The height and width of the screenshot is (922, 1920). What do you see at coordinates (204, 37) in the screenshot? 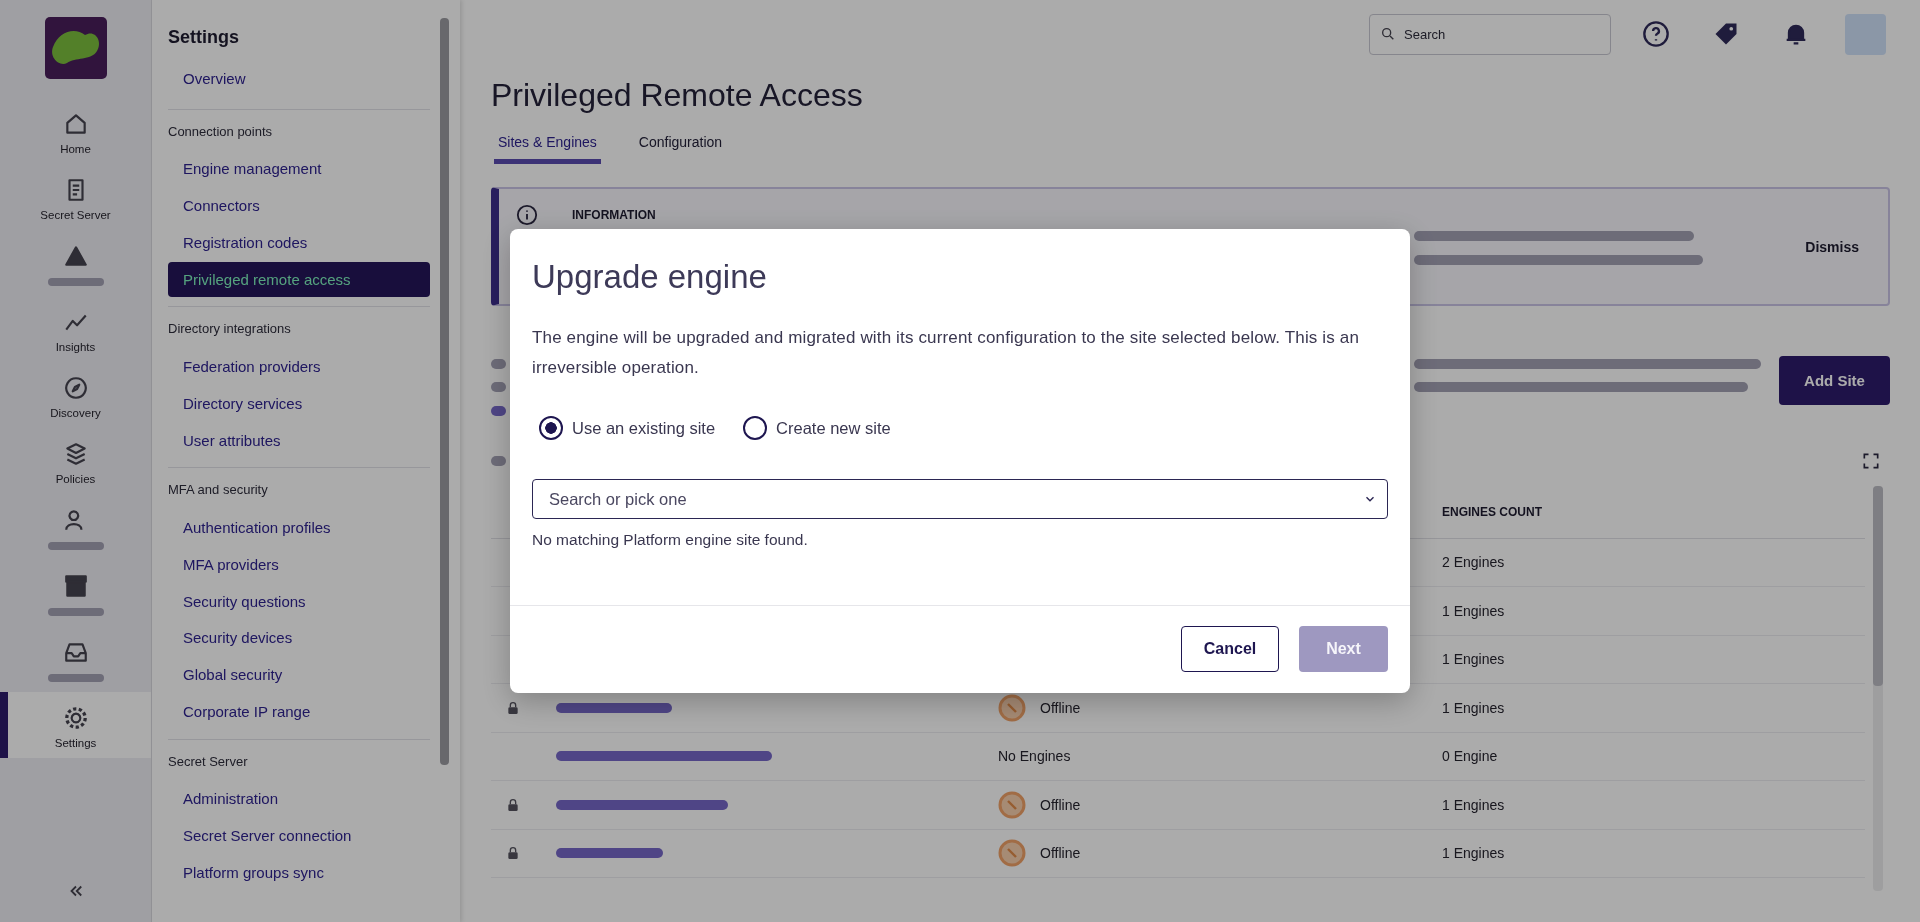
I see `sidebar-title: Settings` at bounding box center [204, 37].